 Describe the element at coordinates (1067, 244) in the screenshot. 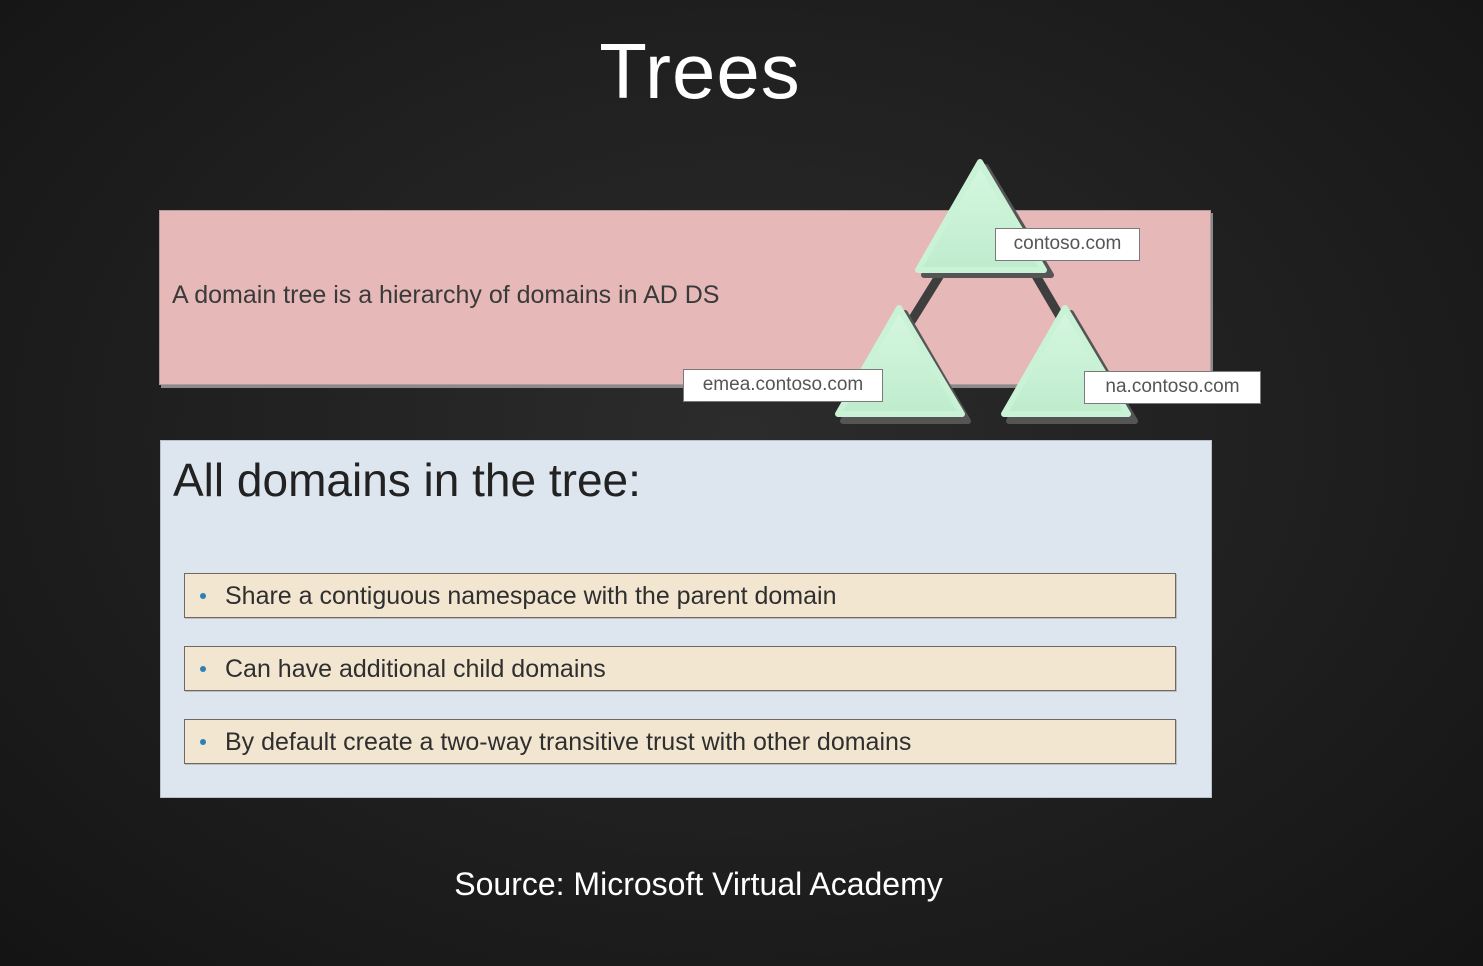

I see `root-domain-label: contoso.com` at that location.